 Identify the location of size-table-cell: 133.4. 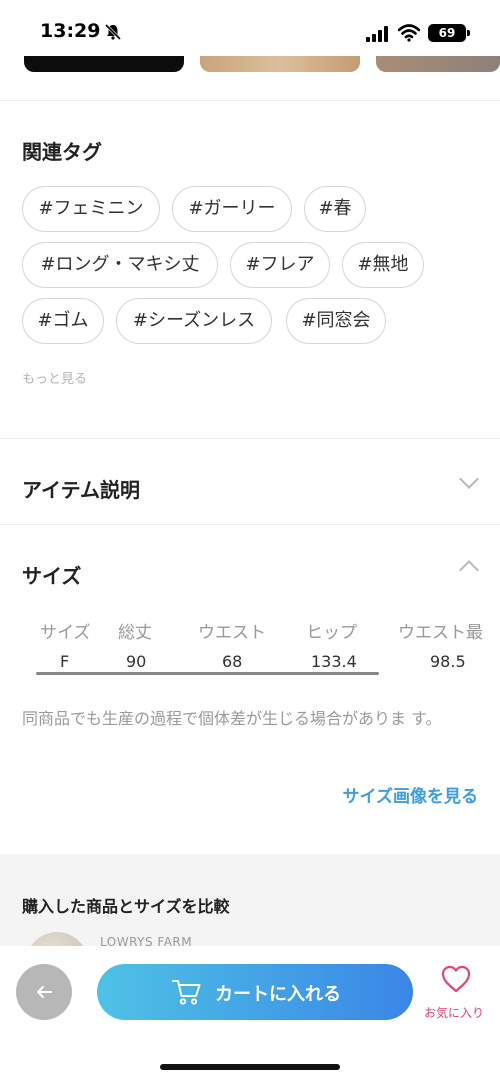
(334, 661).